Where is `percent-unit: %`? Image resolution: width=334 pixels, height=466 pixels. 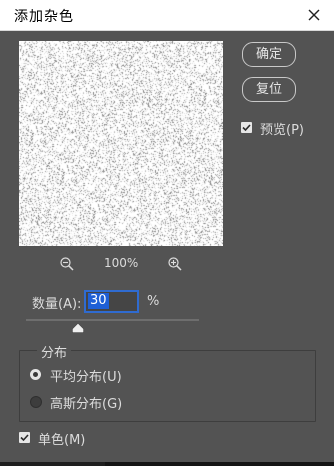 percent-unit: % is located at coordinates (153, 301).